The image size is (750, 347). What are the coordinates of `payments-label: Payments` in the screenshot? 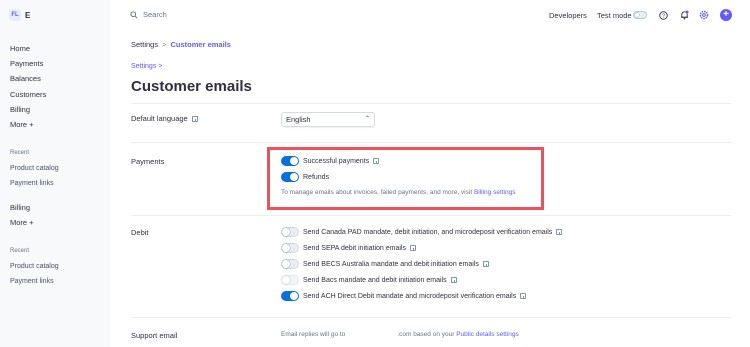 It's located at (147, 161).